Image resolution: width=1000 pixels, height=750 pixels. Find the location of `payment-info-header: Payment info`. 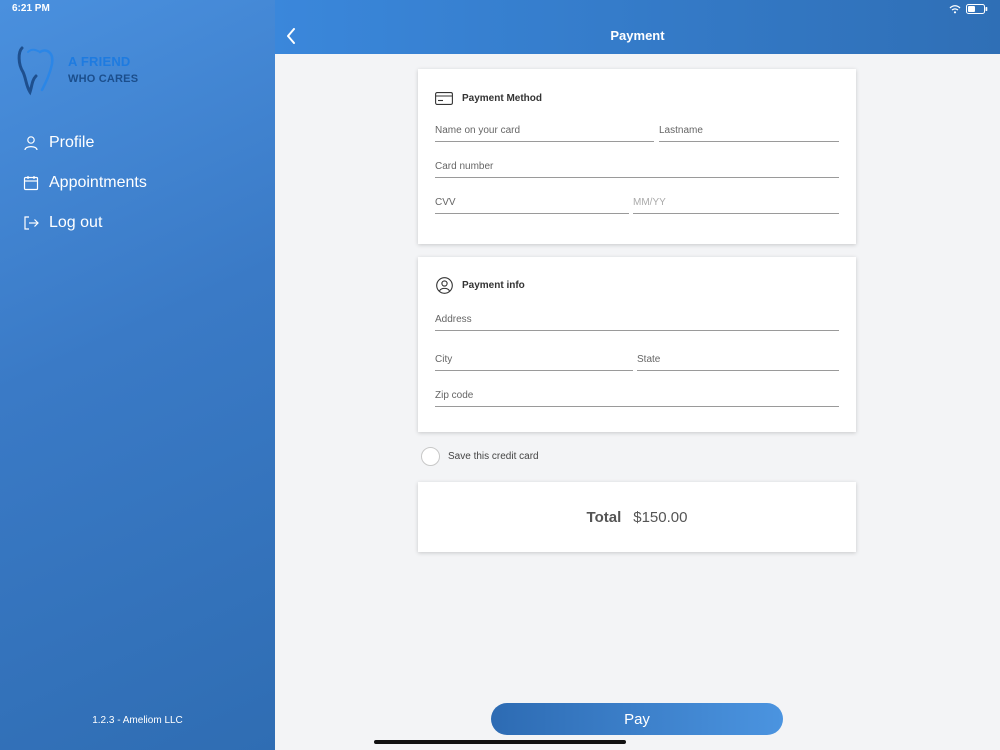

payment-info-header: Payment info is located at coordinates (480, 285).